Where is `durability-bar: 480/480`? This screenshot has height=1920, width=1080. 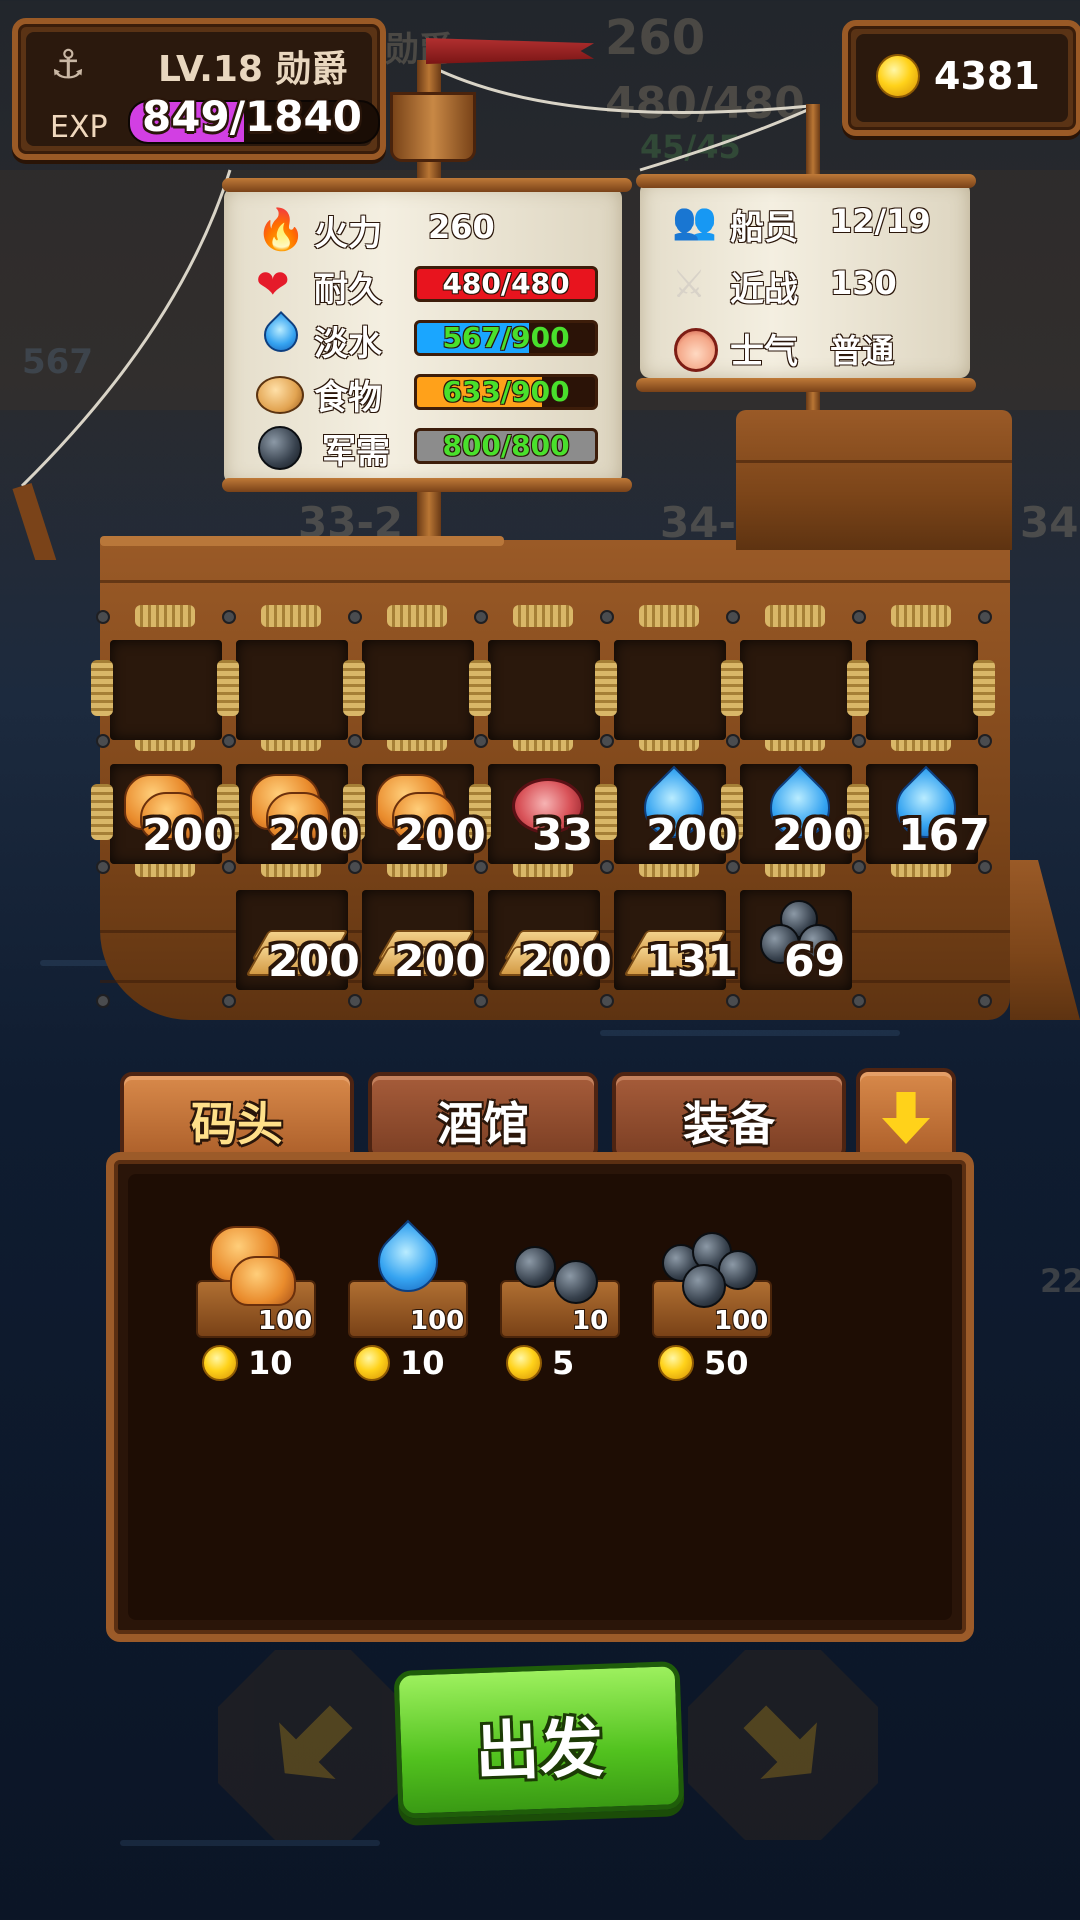 durability-bar: 480/480 is located at coordinates (506, 284).